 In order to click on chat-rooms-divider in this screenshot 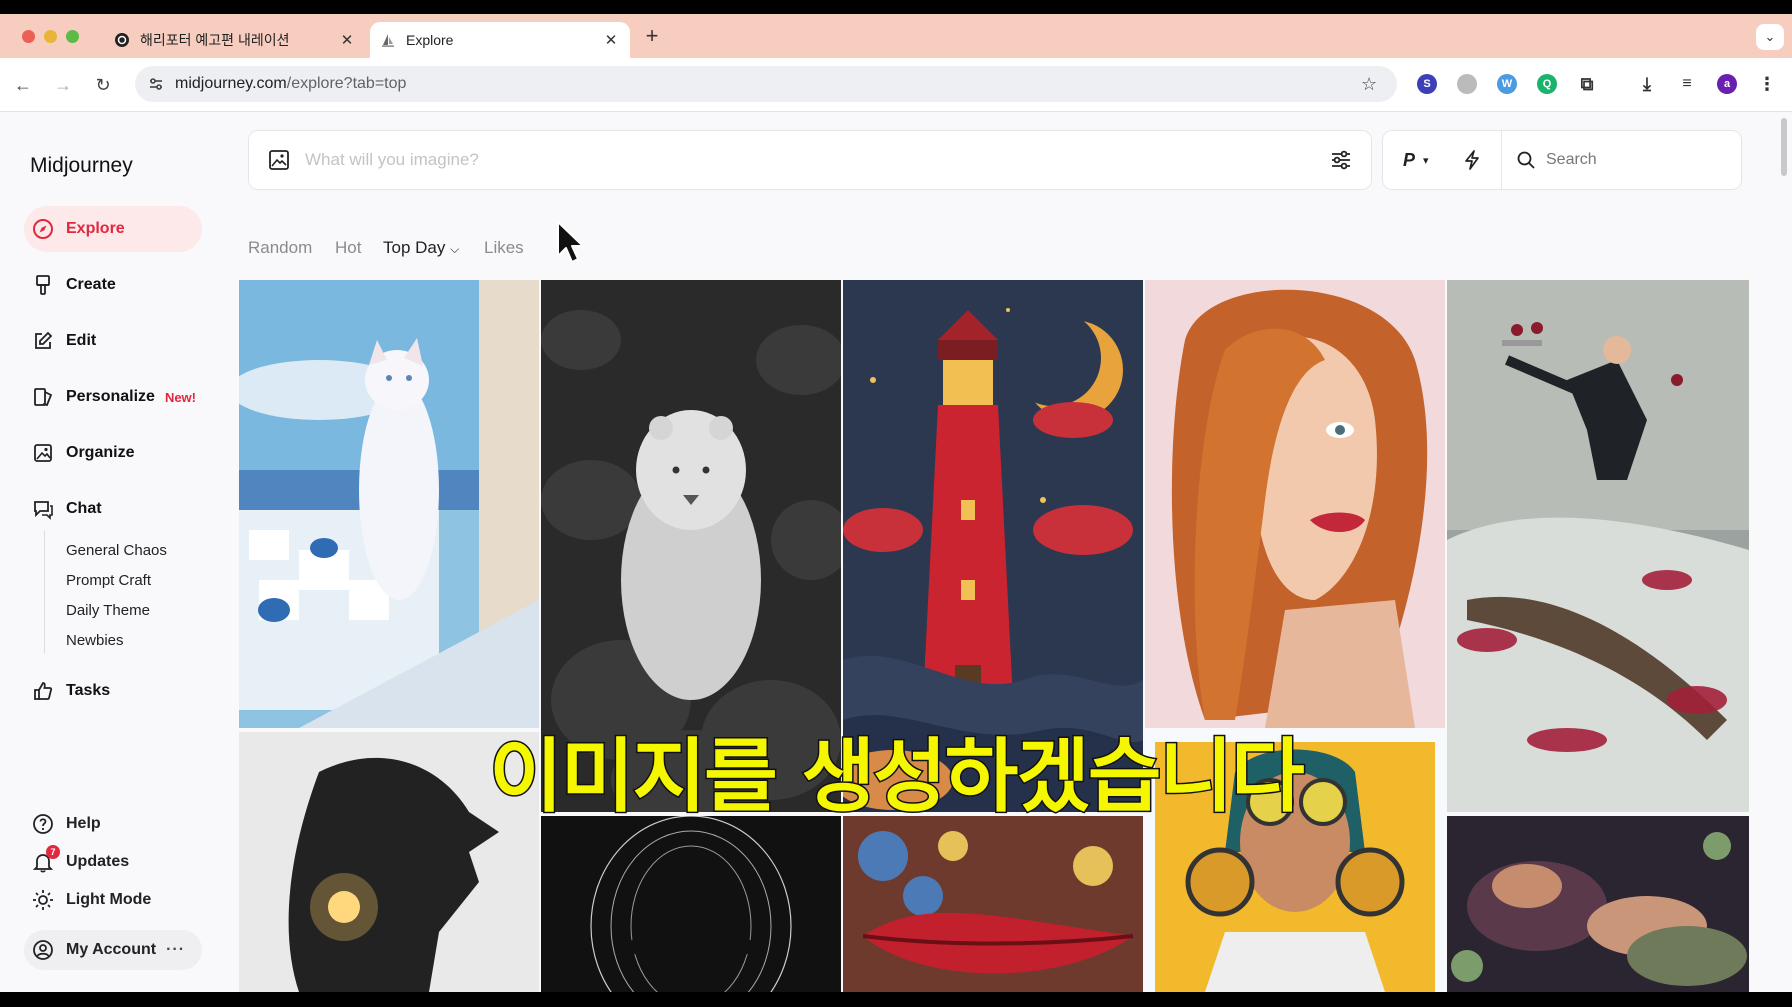, I will do `click(44, 592)`.